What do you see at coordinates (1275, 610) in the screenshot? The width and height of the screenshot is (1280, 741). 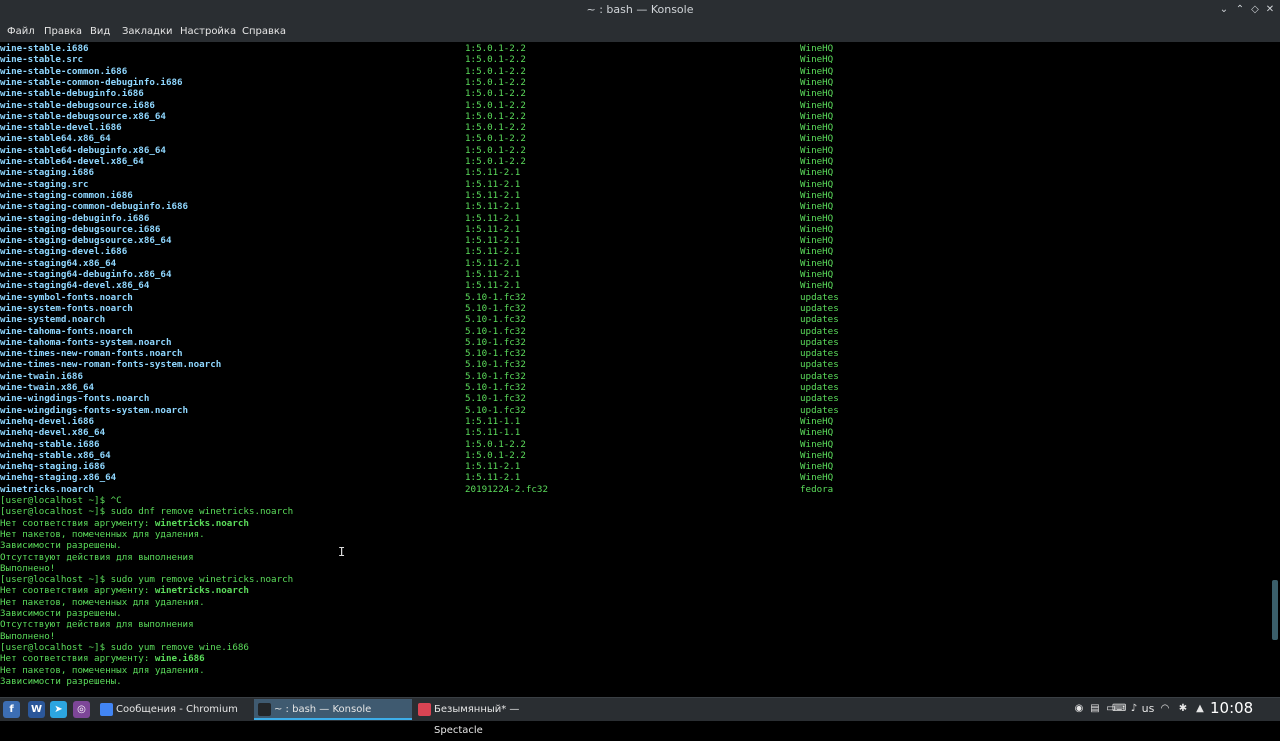 I see `scrollbar-thumb` at bounding box center [1275, 610].